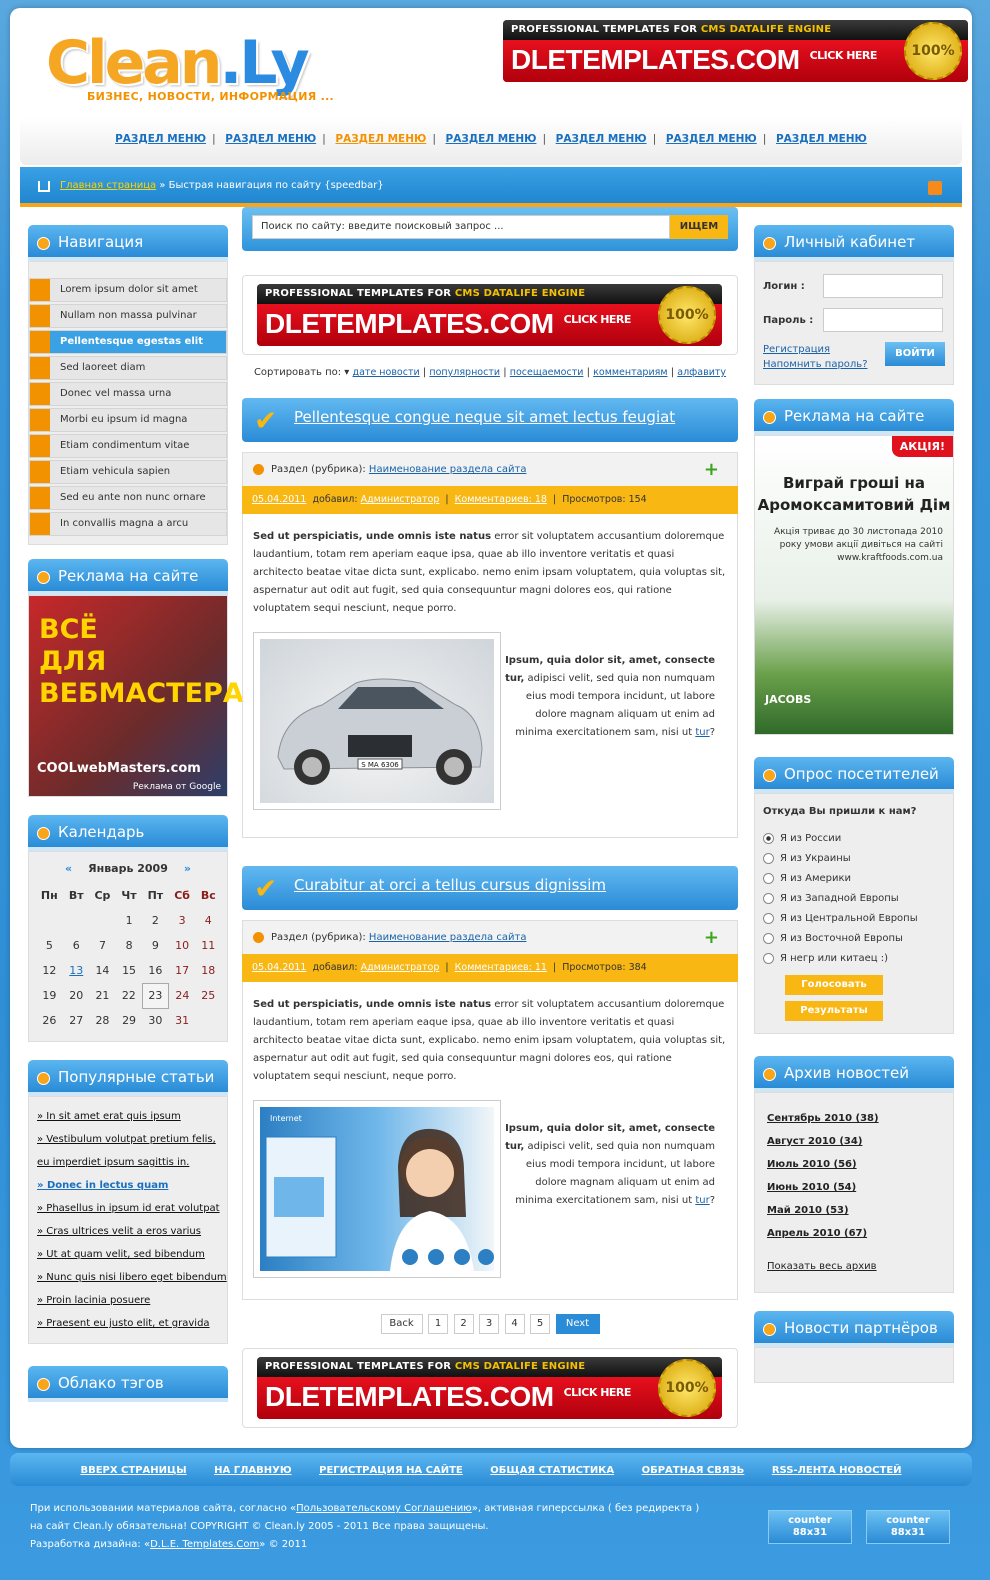 The height and width of the screenshot is (1580, 990). I want to click on archive-all-link: Показать весь архив, so click(854, 1266).